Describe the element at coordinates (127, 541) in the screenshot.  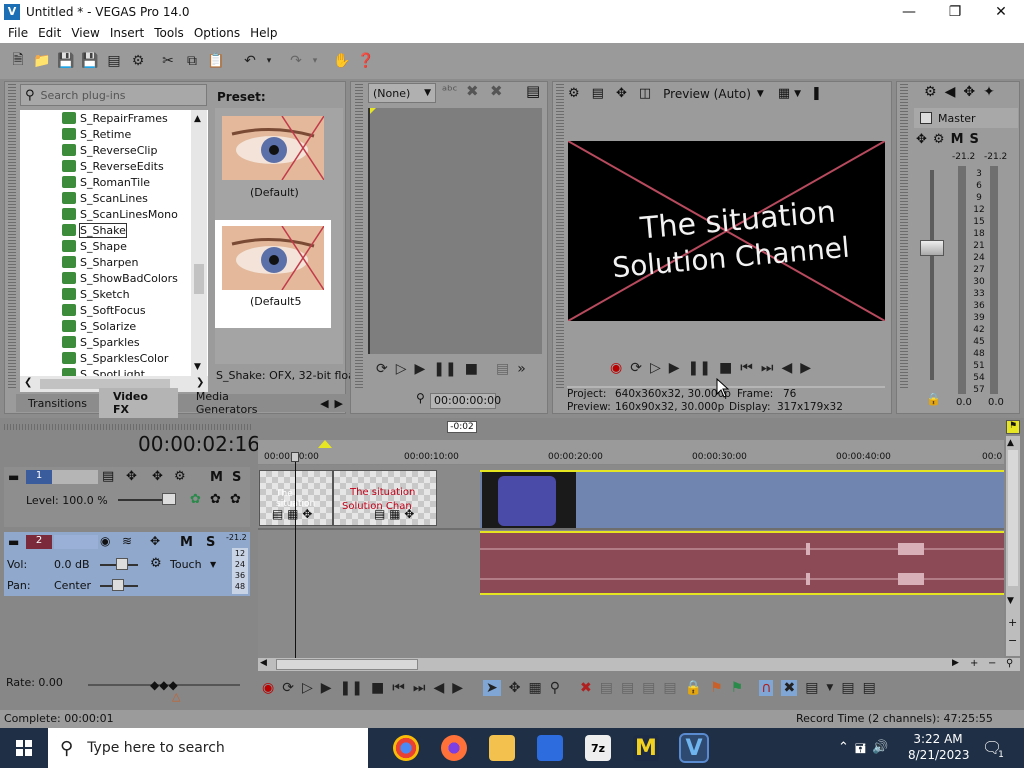
I see `track-invert-phase-icon: ≋` at that location.